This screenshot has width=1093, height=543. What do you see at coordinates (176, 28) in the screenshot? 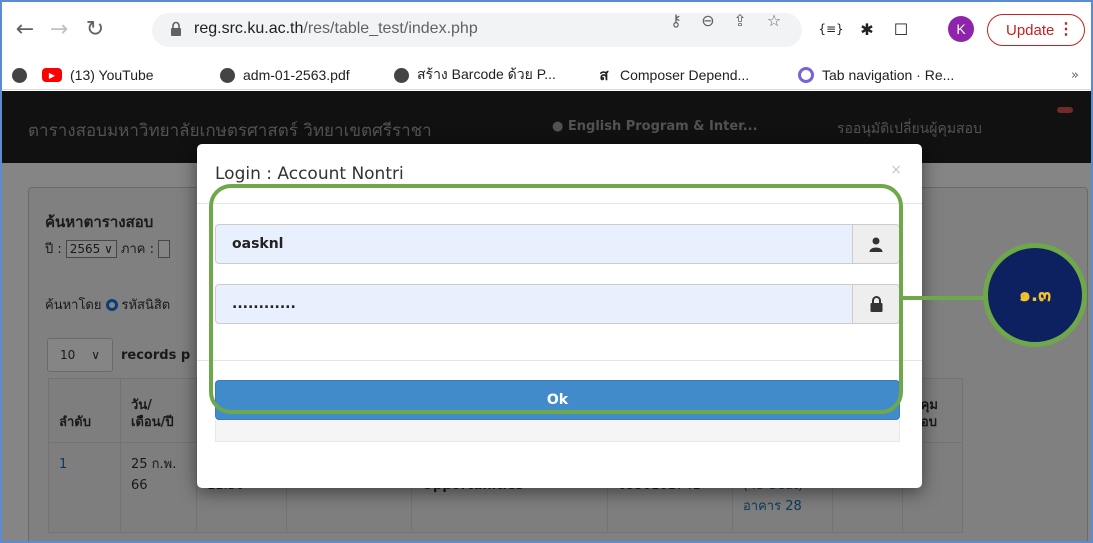
I see `lock-icon` at bounding box center [176, 28].